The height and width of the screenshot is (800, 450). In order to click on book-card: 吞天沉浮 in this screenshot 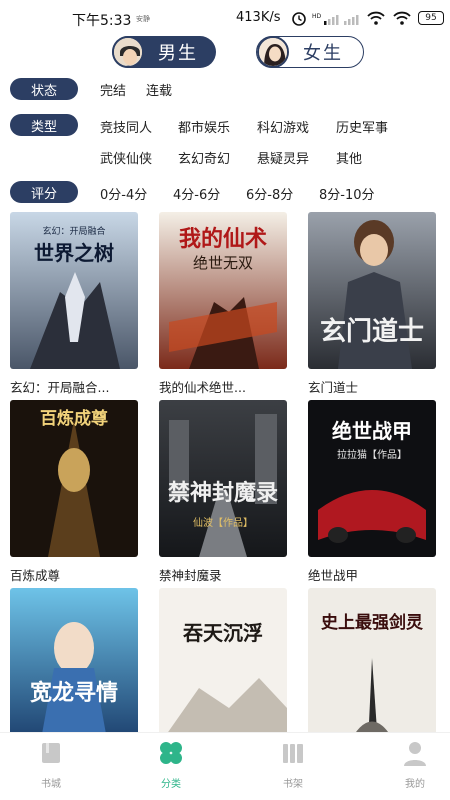, I will do `click(223, 670)`.